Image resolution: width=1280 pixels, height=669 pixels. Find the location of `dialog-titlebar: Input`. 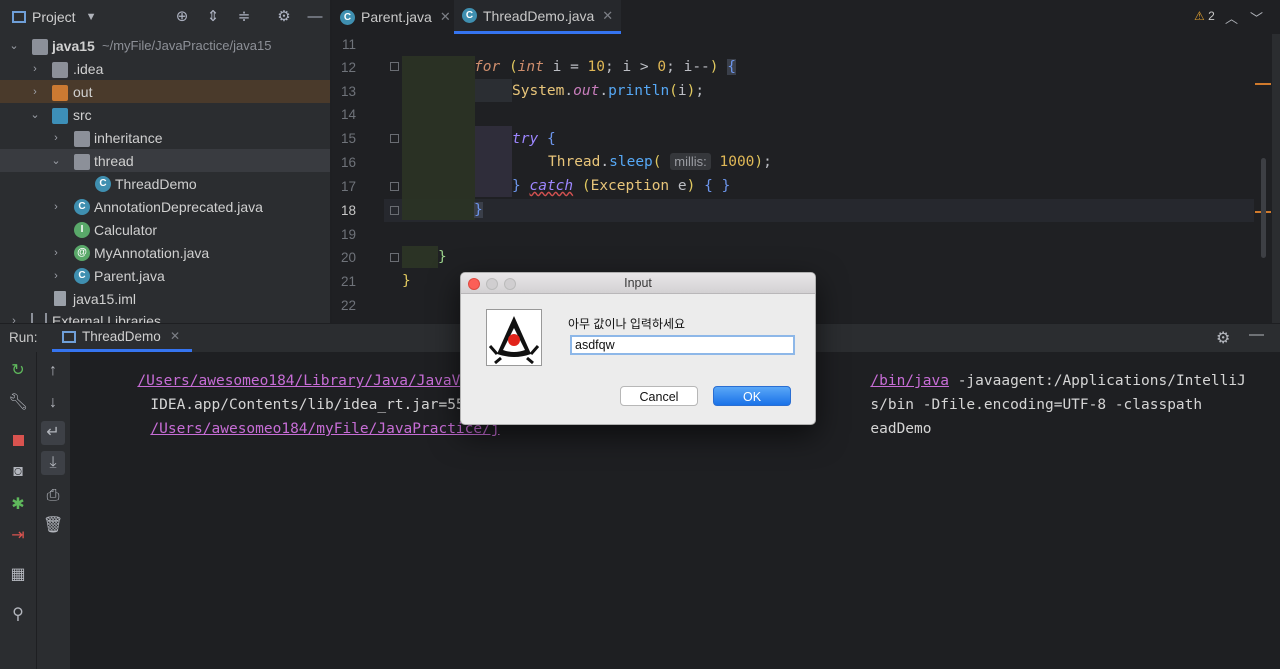

dialog-titlebar: Input is located at coordinates (638, 283).